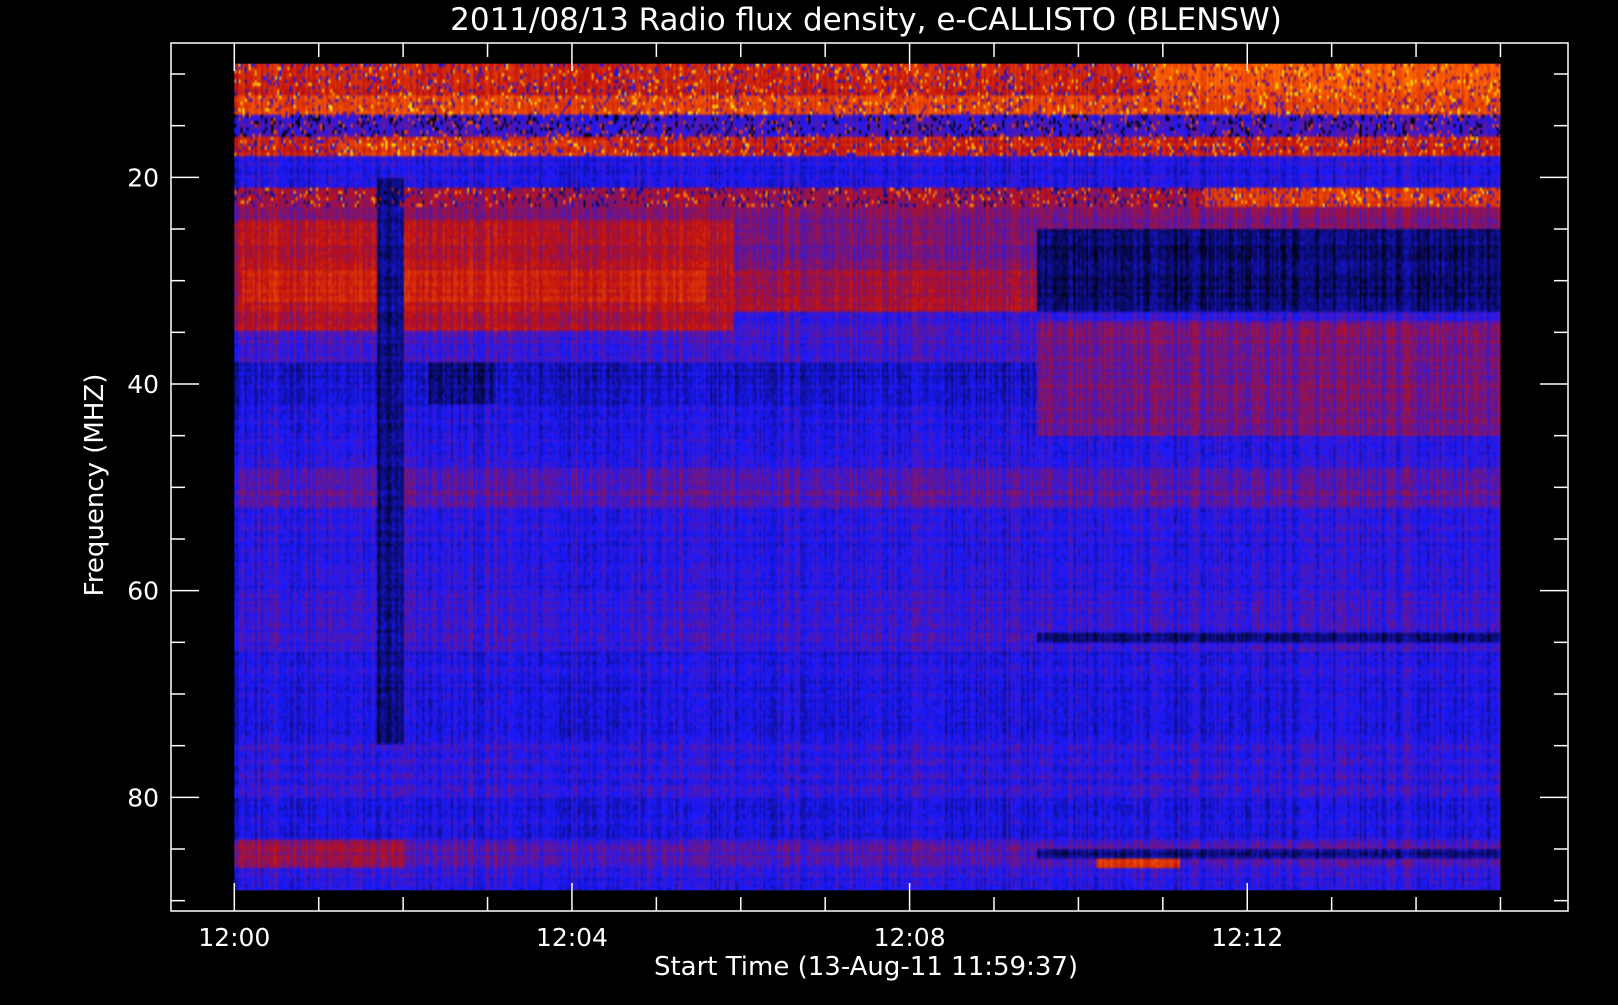 The height and width of the screenshot is (1005, 1618). What do you see at coordinates (1247, 937) in the screenshot?
I see `x-tick-label: 12:12` at bounding box center [1247, 937].